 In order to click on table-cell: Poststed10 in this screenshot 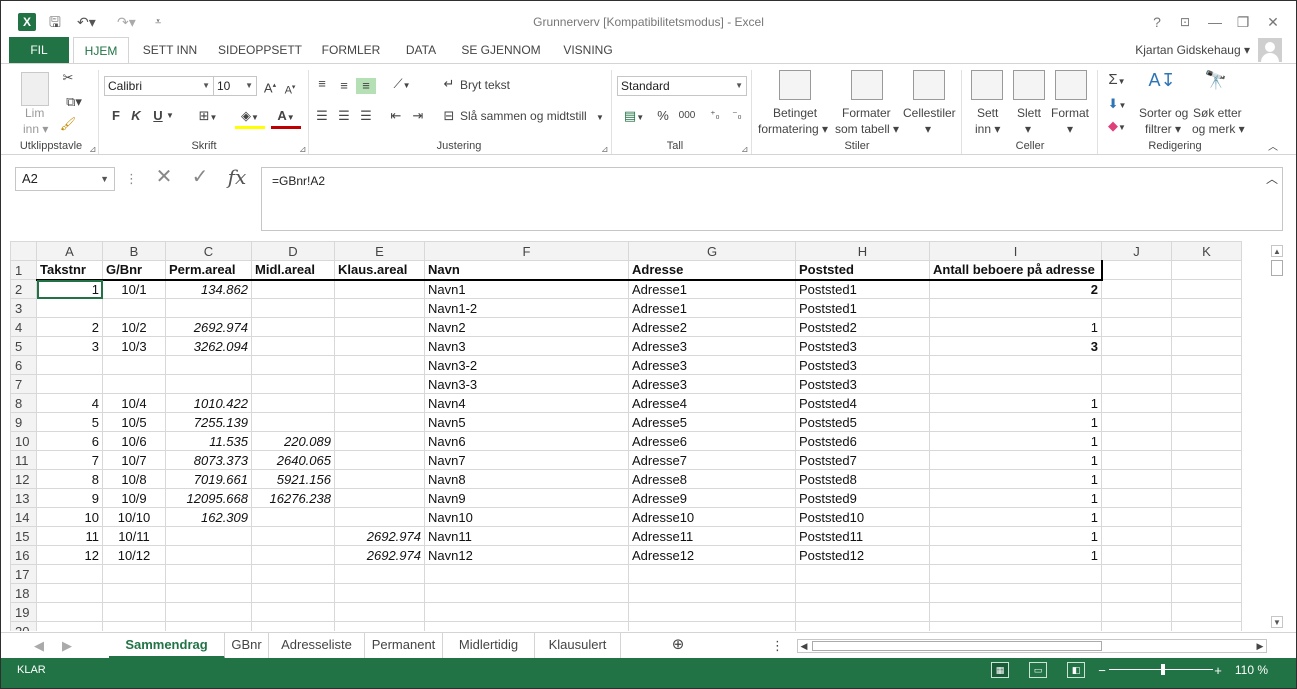, I will do `click(862, 517)`.